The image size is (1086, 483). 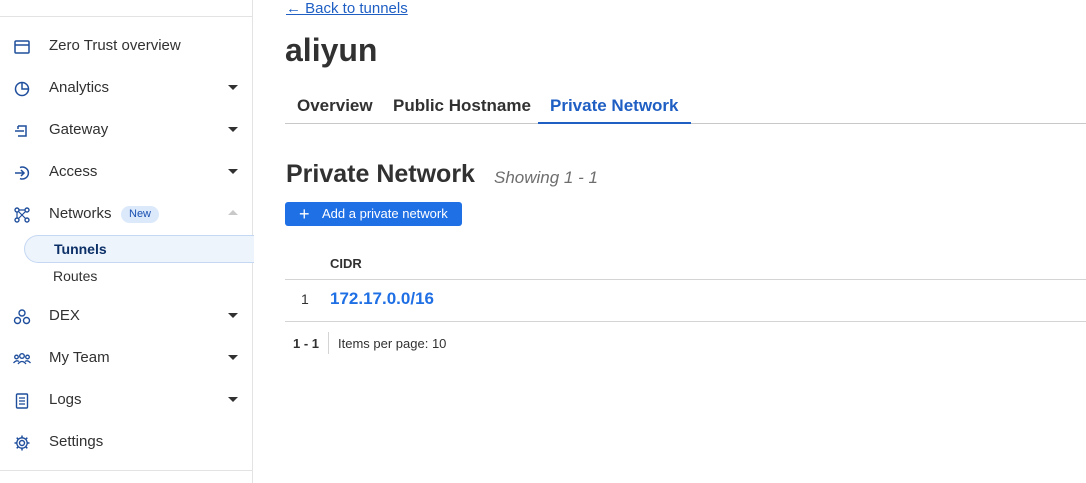 What do you see at coordinates (80, 213) in the screenshot?
I see `sidebar-item-label: Networks` at bounding box center [80, 213].